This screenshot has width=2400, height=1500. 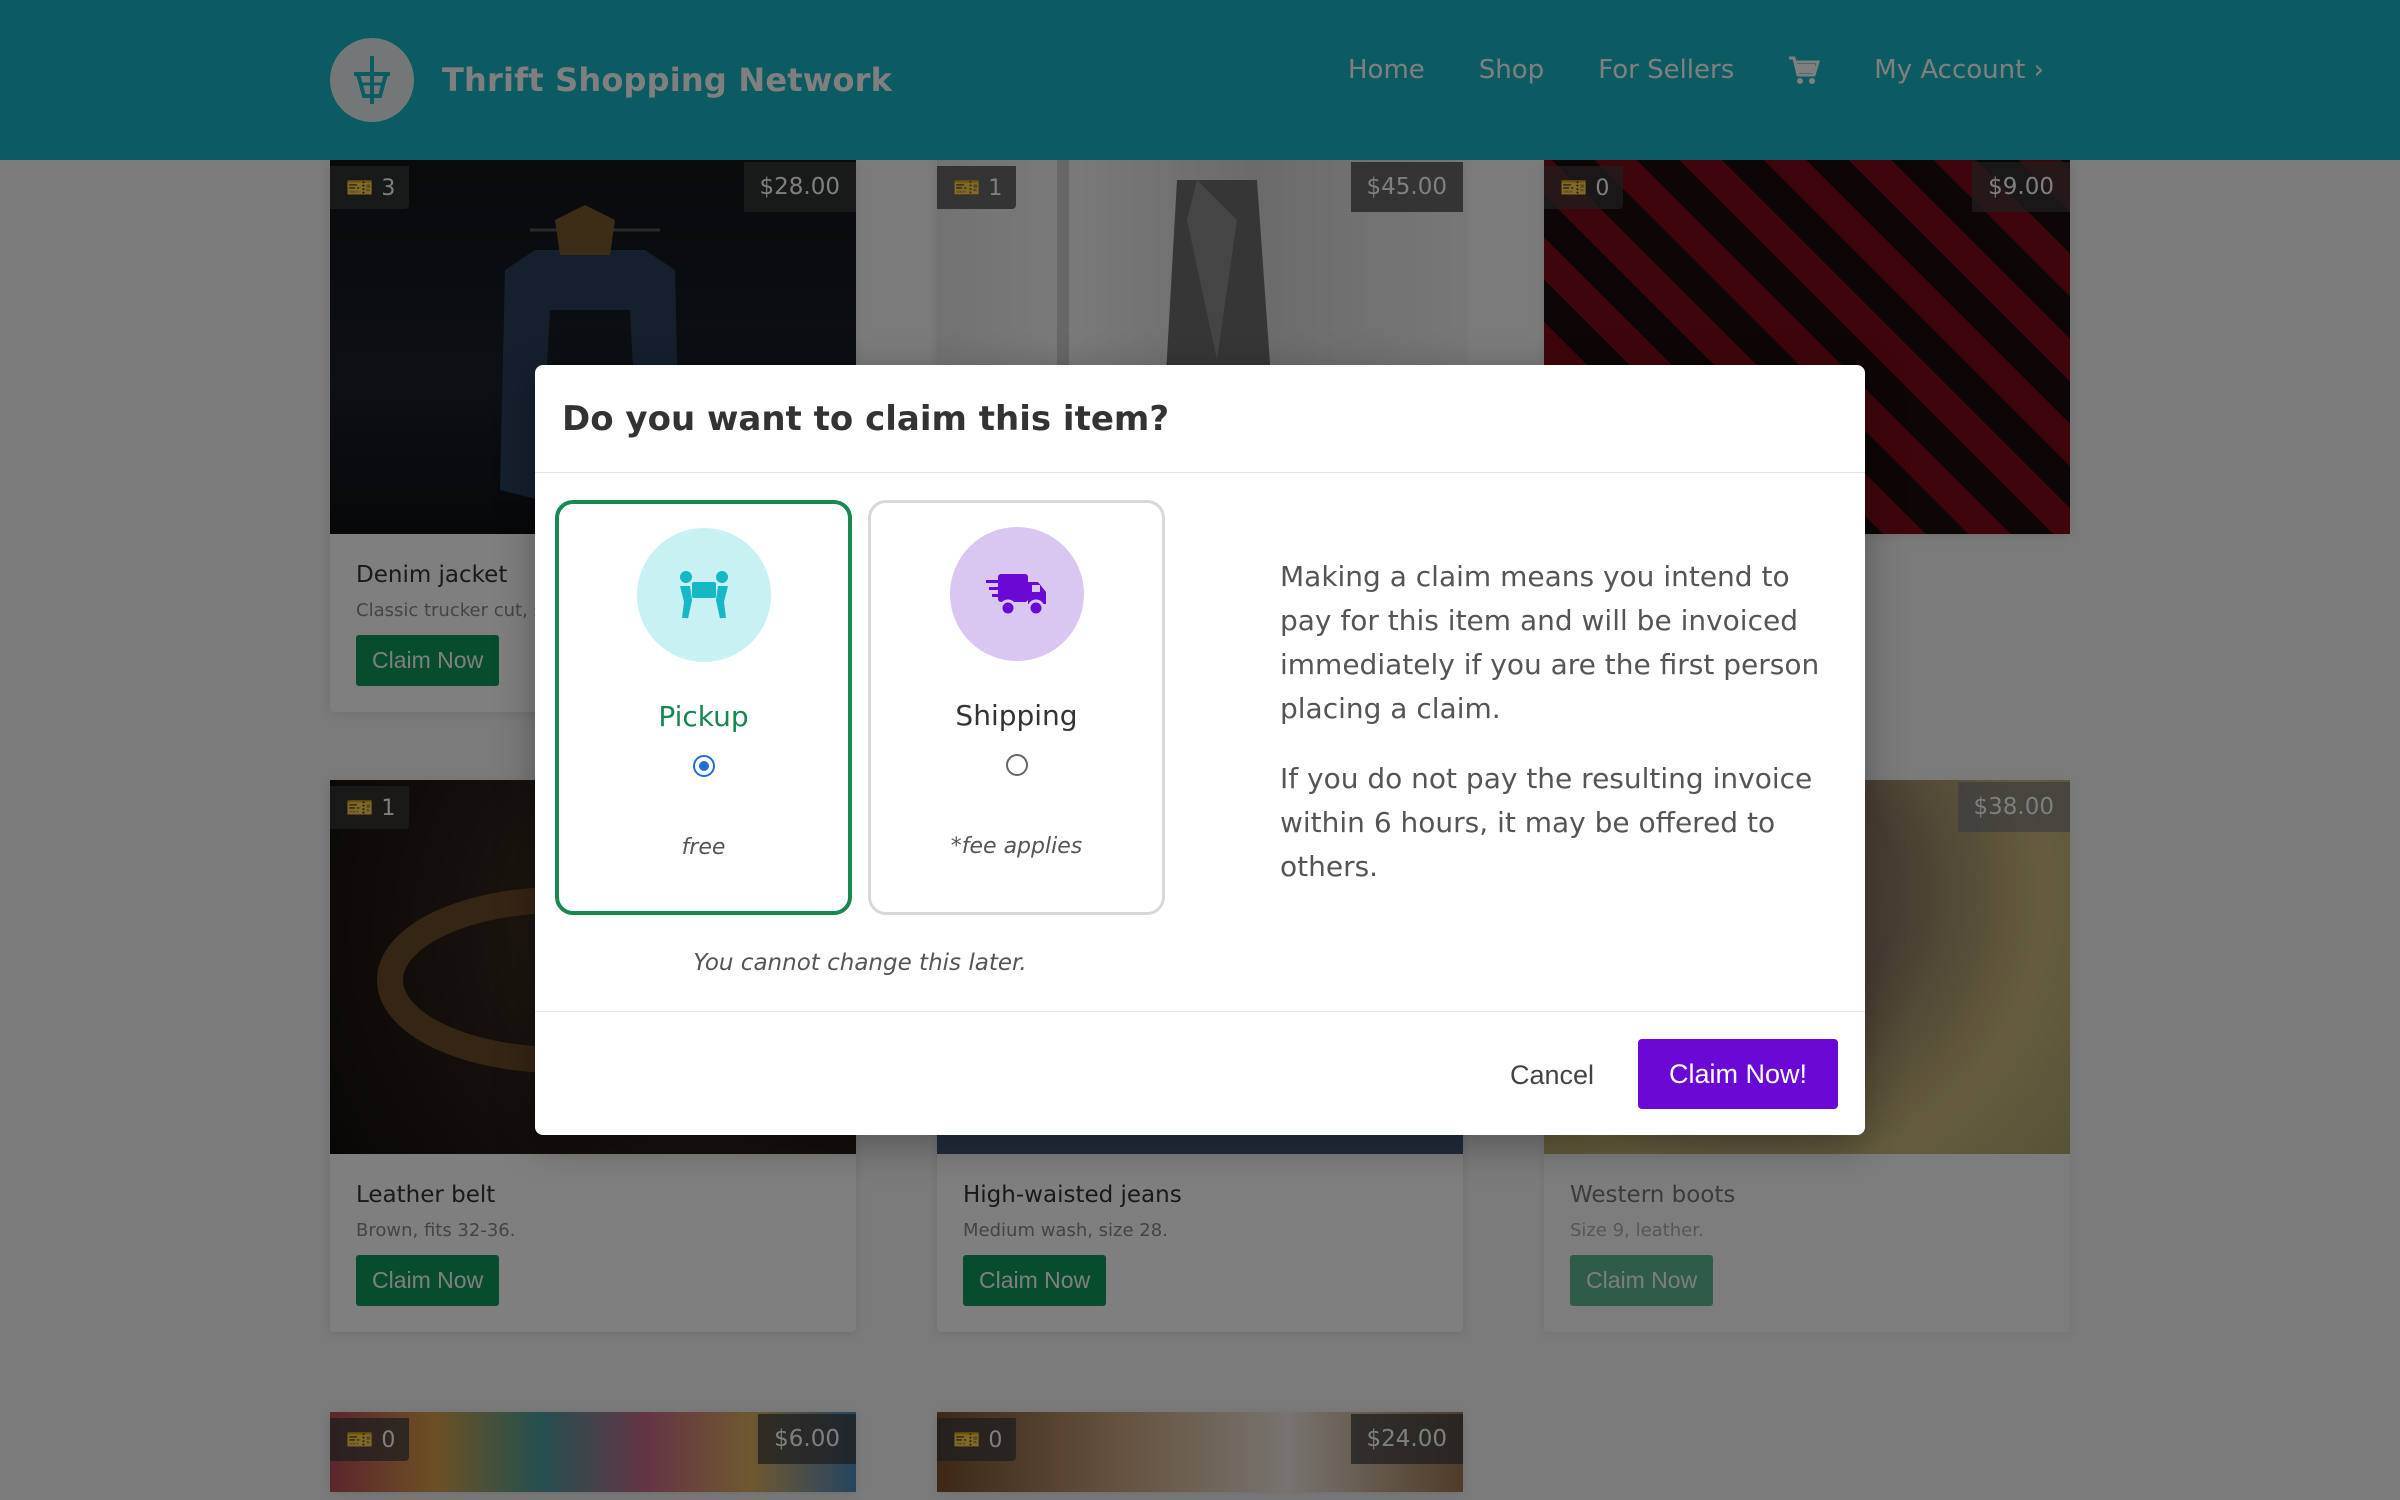 I want to click on pickup-radio, so click(x=703, y=766).